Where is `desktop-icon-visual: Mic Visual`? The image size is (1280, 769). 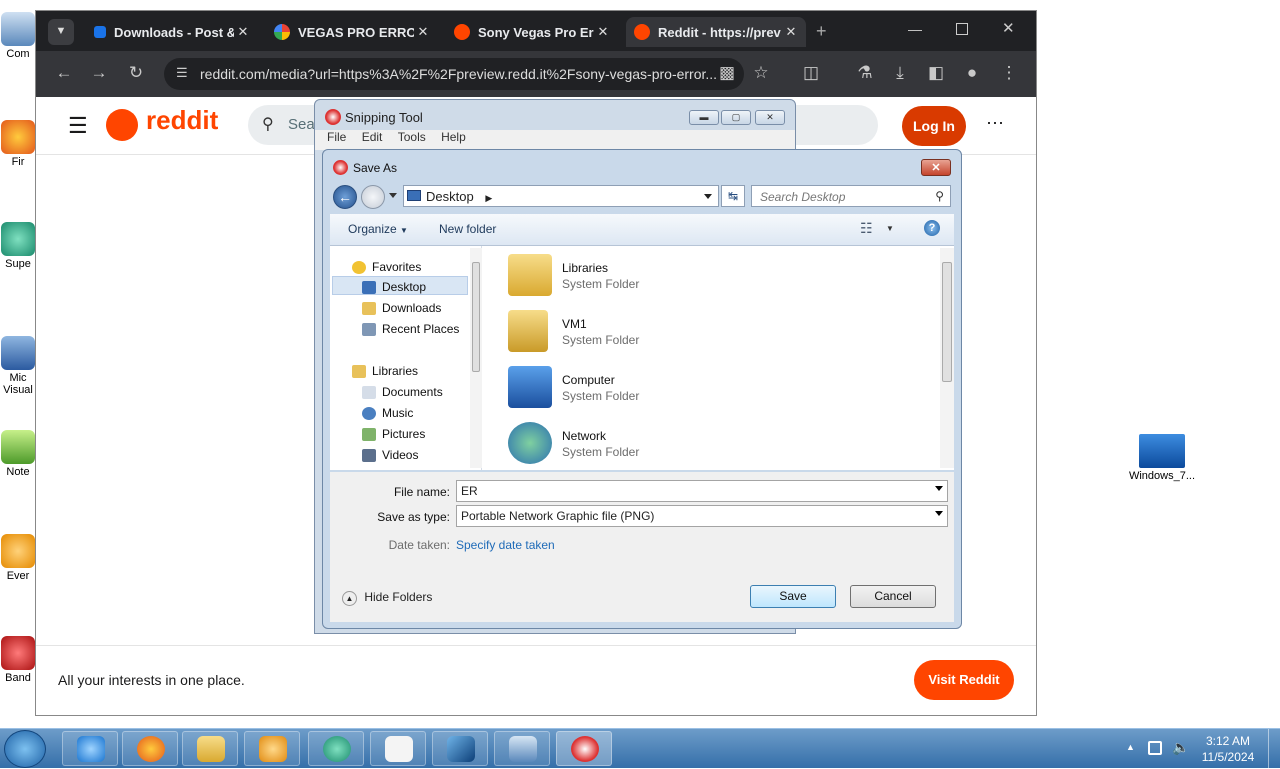
desktop-icon-visual: Mic Visual is located at coordinates (20, 366).